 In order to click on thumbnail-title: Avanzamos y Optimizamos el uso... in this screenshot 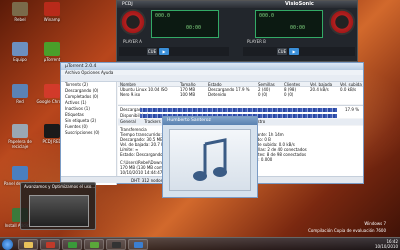, I will do `click(59, 186)`.